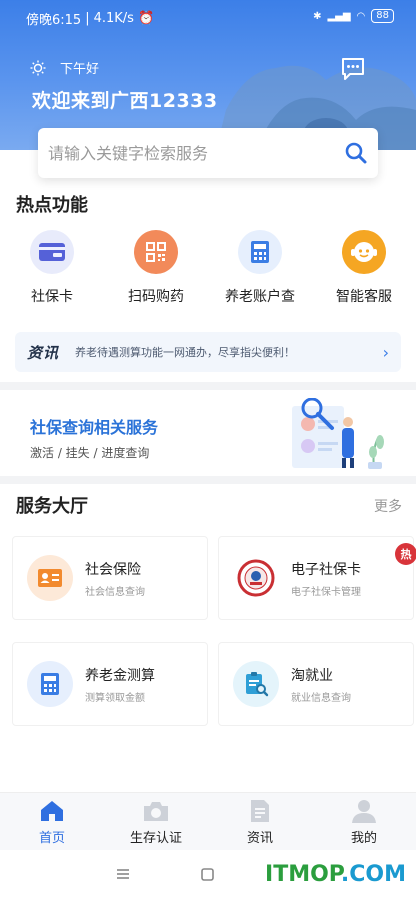 The height and width of the screenshot is (900, 416). I want to click on more-link: 更多, so click(388, 506).